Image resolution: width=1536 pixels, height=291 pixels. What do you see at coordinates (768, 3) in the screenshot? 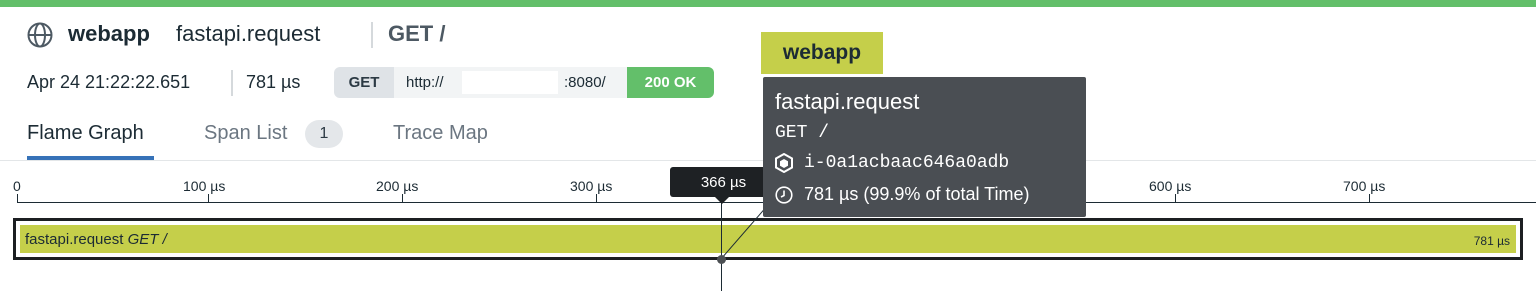
I see `top-accent-bar` at bounding box center [768, 3].